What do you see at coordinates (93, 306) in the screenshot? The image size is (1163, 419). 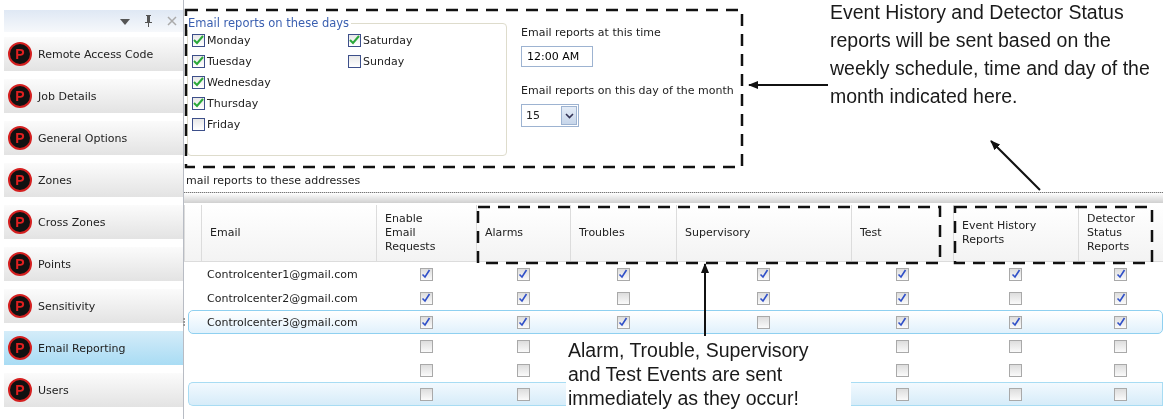 I see `sidebar-item: P Sensitivity` at bounding box center [93, 306].